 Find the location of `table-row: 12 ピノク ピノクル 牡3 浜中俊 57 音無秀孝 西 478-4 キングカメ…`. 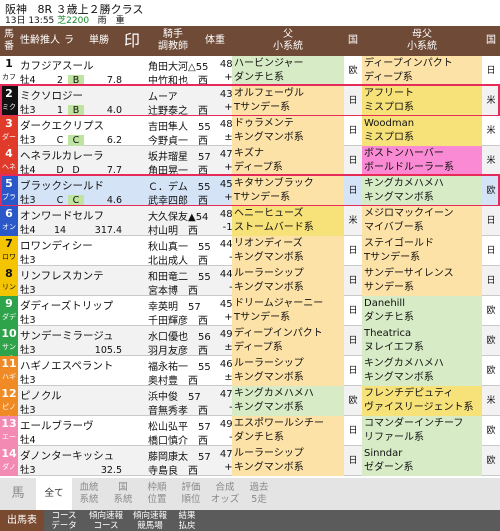

table-row: 12 ピノク ピノクル 牡3 浜中俊 57 音無秀孝 西 478-4 キングカメ… is located at coordinates (250, 404).